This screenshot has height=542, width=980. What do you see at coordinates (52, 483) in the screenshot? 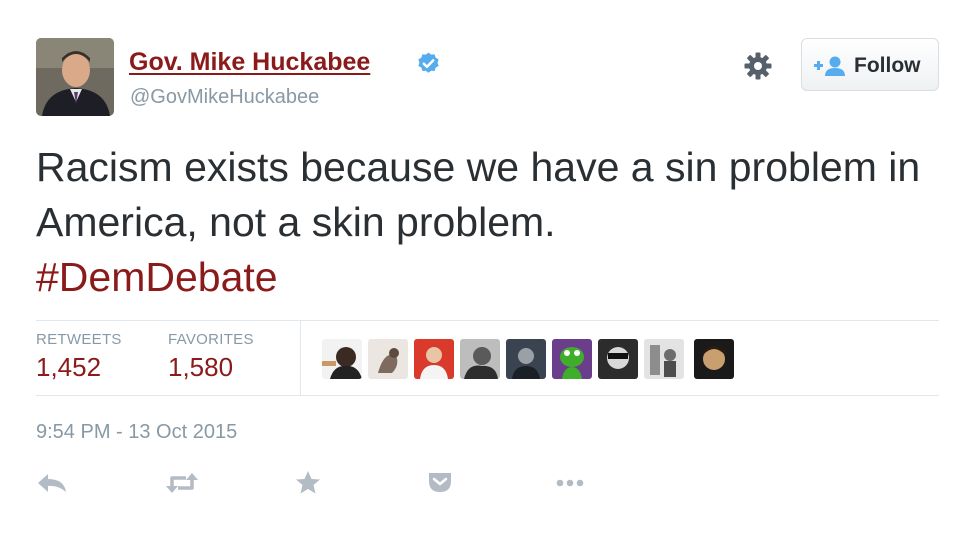
I see `reply-icon` at bounding box center [52, 483].